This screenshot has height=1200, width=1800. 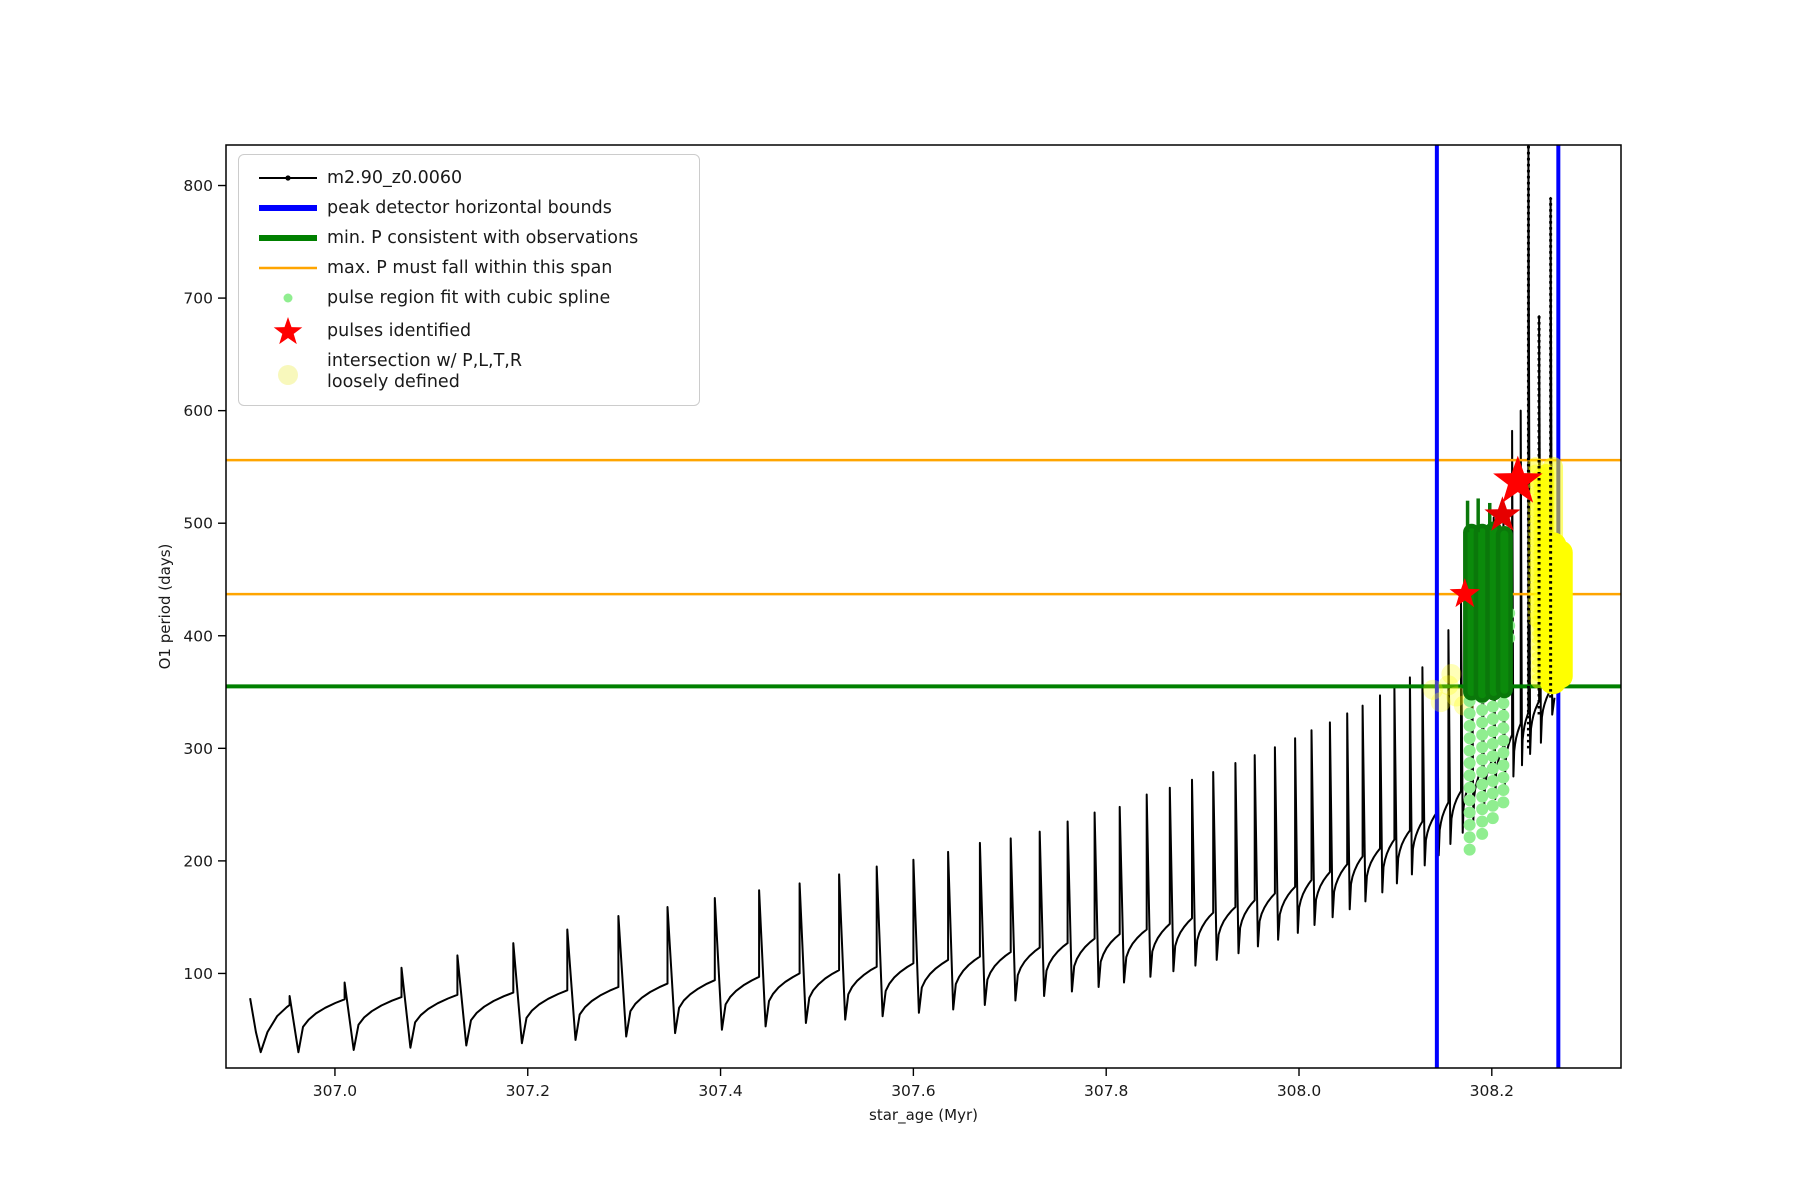 I want to click on x-tick-label: 307.6, so click(x=913, y=1091).